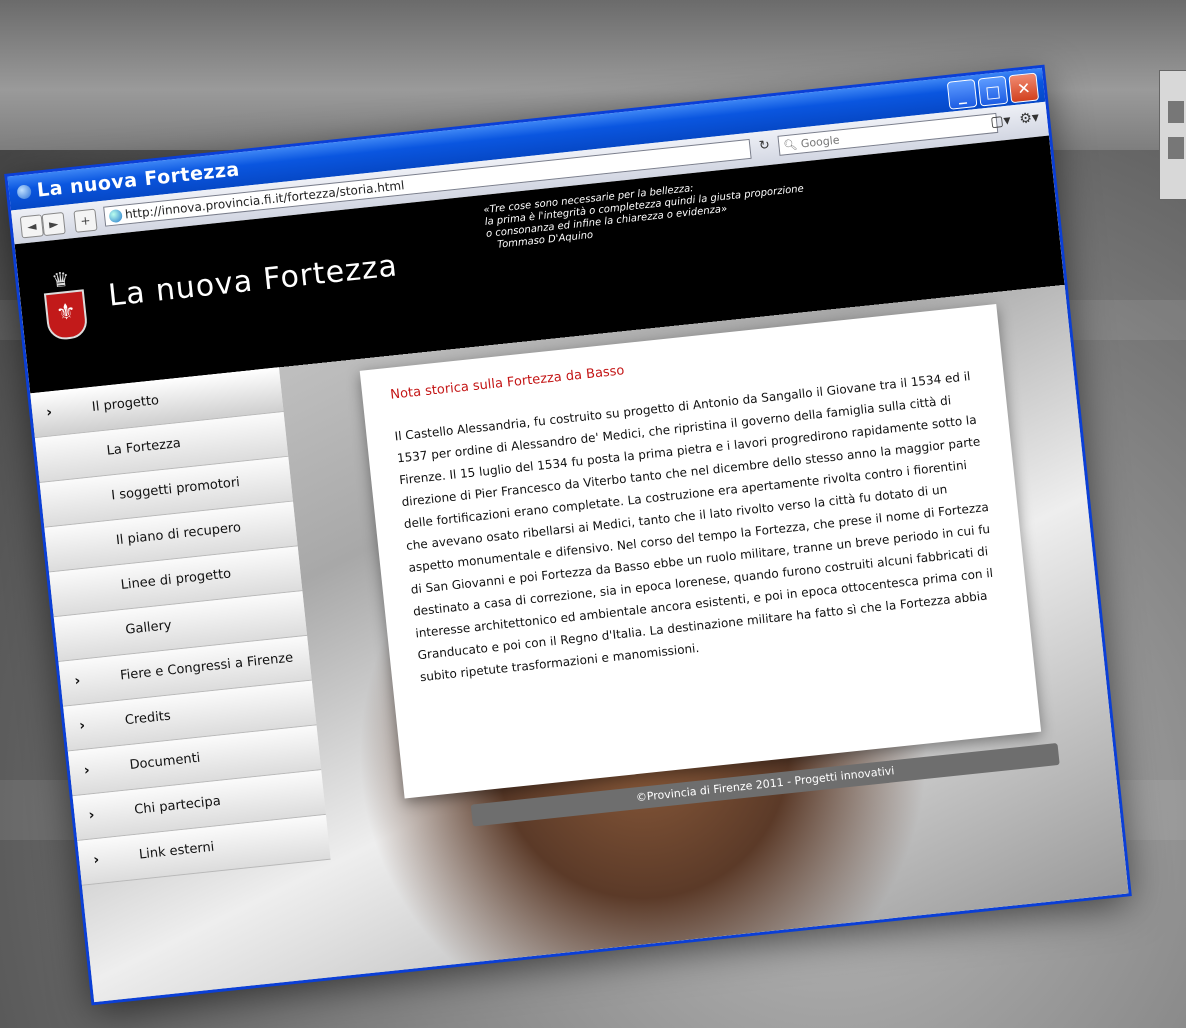  Describe the element at coordinates (66, 315) in the screenshot. I see `fleur-de-lis-icon: ⚜` at that location.